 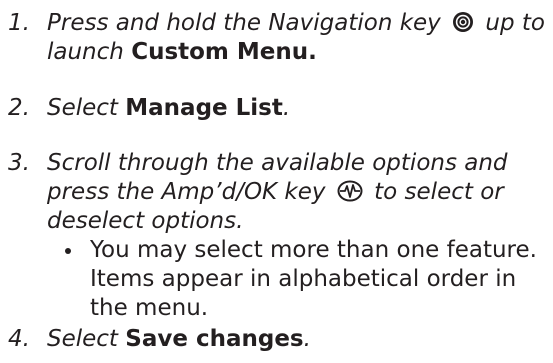 I want to click on ampd-ok-key-icon, so click(x=350, y=195).